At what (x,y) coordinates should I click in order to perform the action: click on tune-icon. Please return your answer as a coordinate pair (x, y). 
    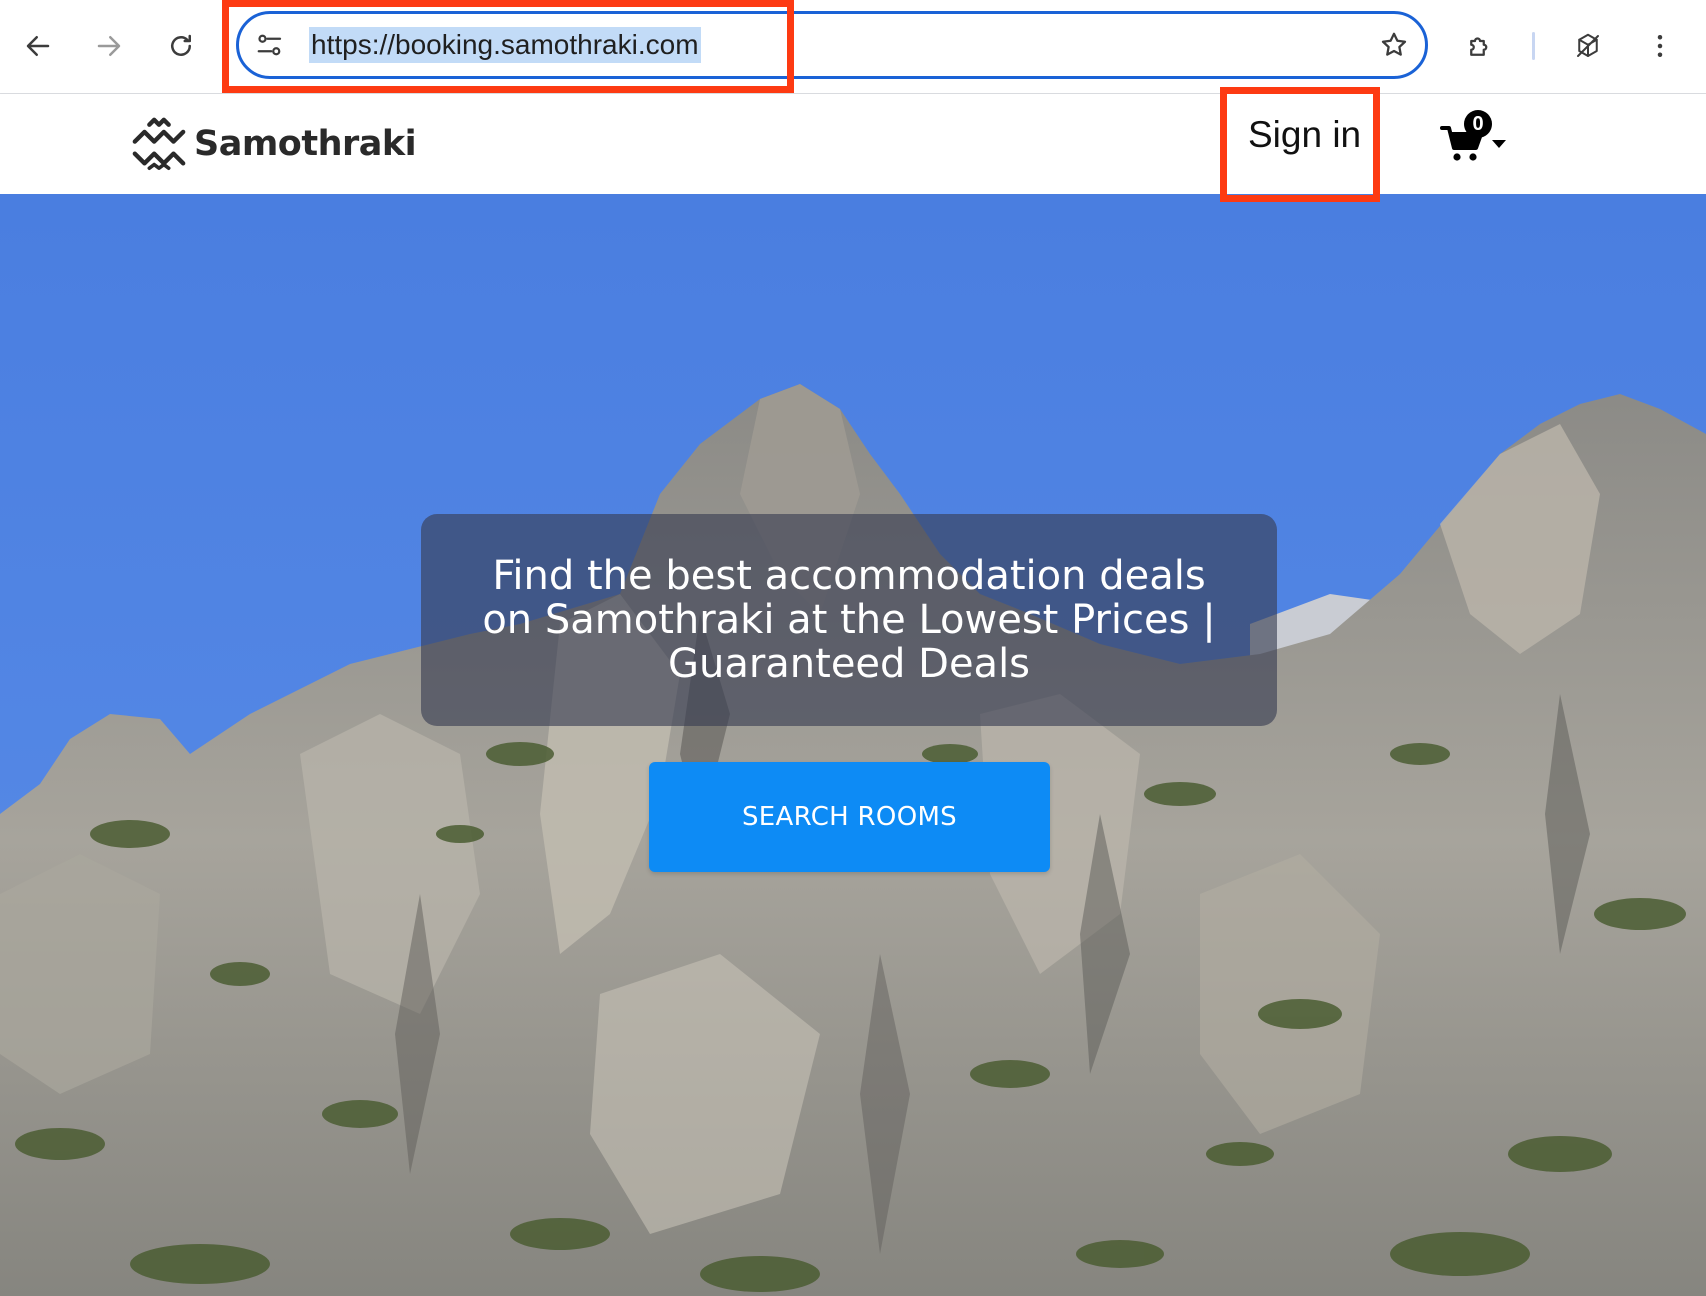
    Looking at the image, I should click on (270, 45).